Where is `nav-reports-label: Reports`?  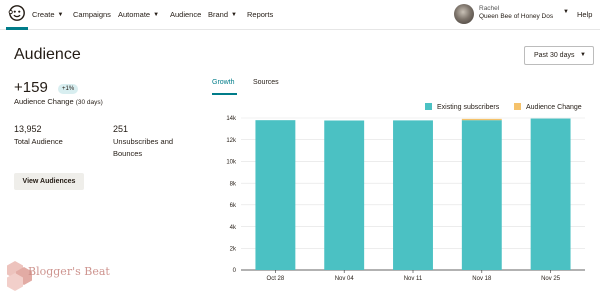 nav-reports-label: Reports is located at coordinates (260, 14).